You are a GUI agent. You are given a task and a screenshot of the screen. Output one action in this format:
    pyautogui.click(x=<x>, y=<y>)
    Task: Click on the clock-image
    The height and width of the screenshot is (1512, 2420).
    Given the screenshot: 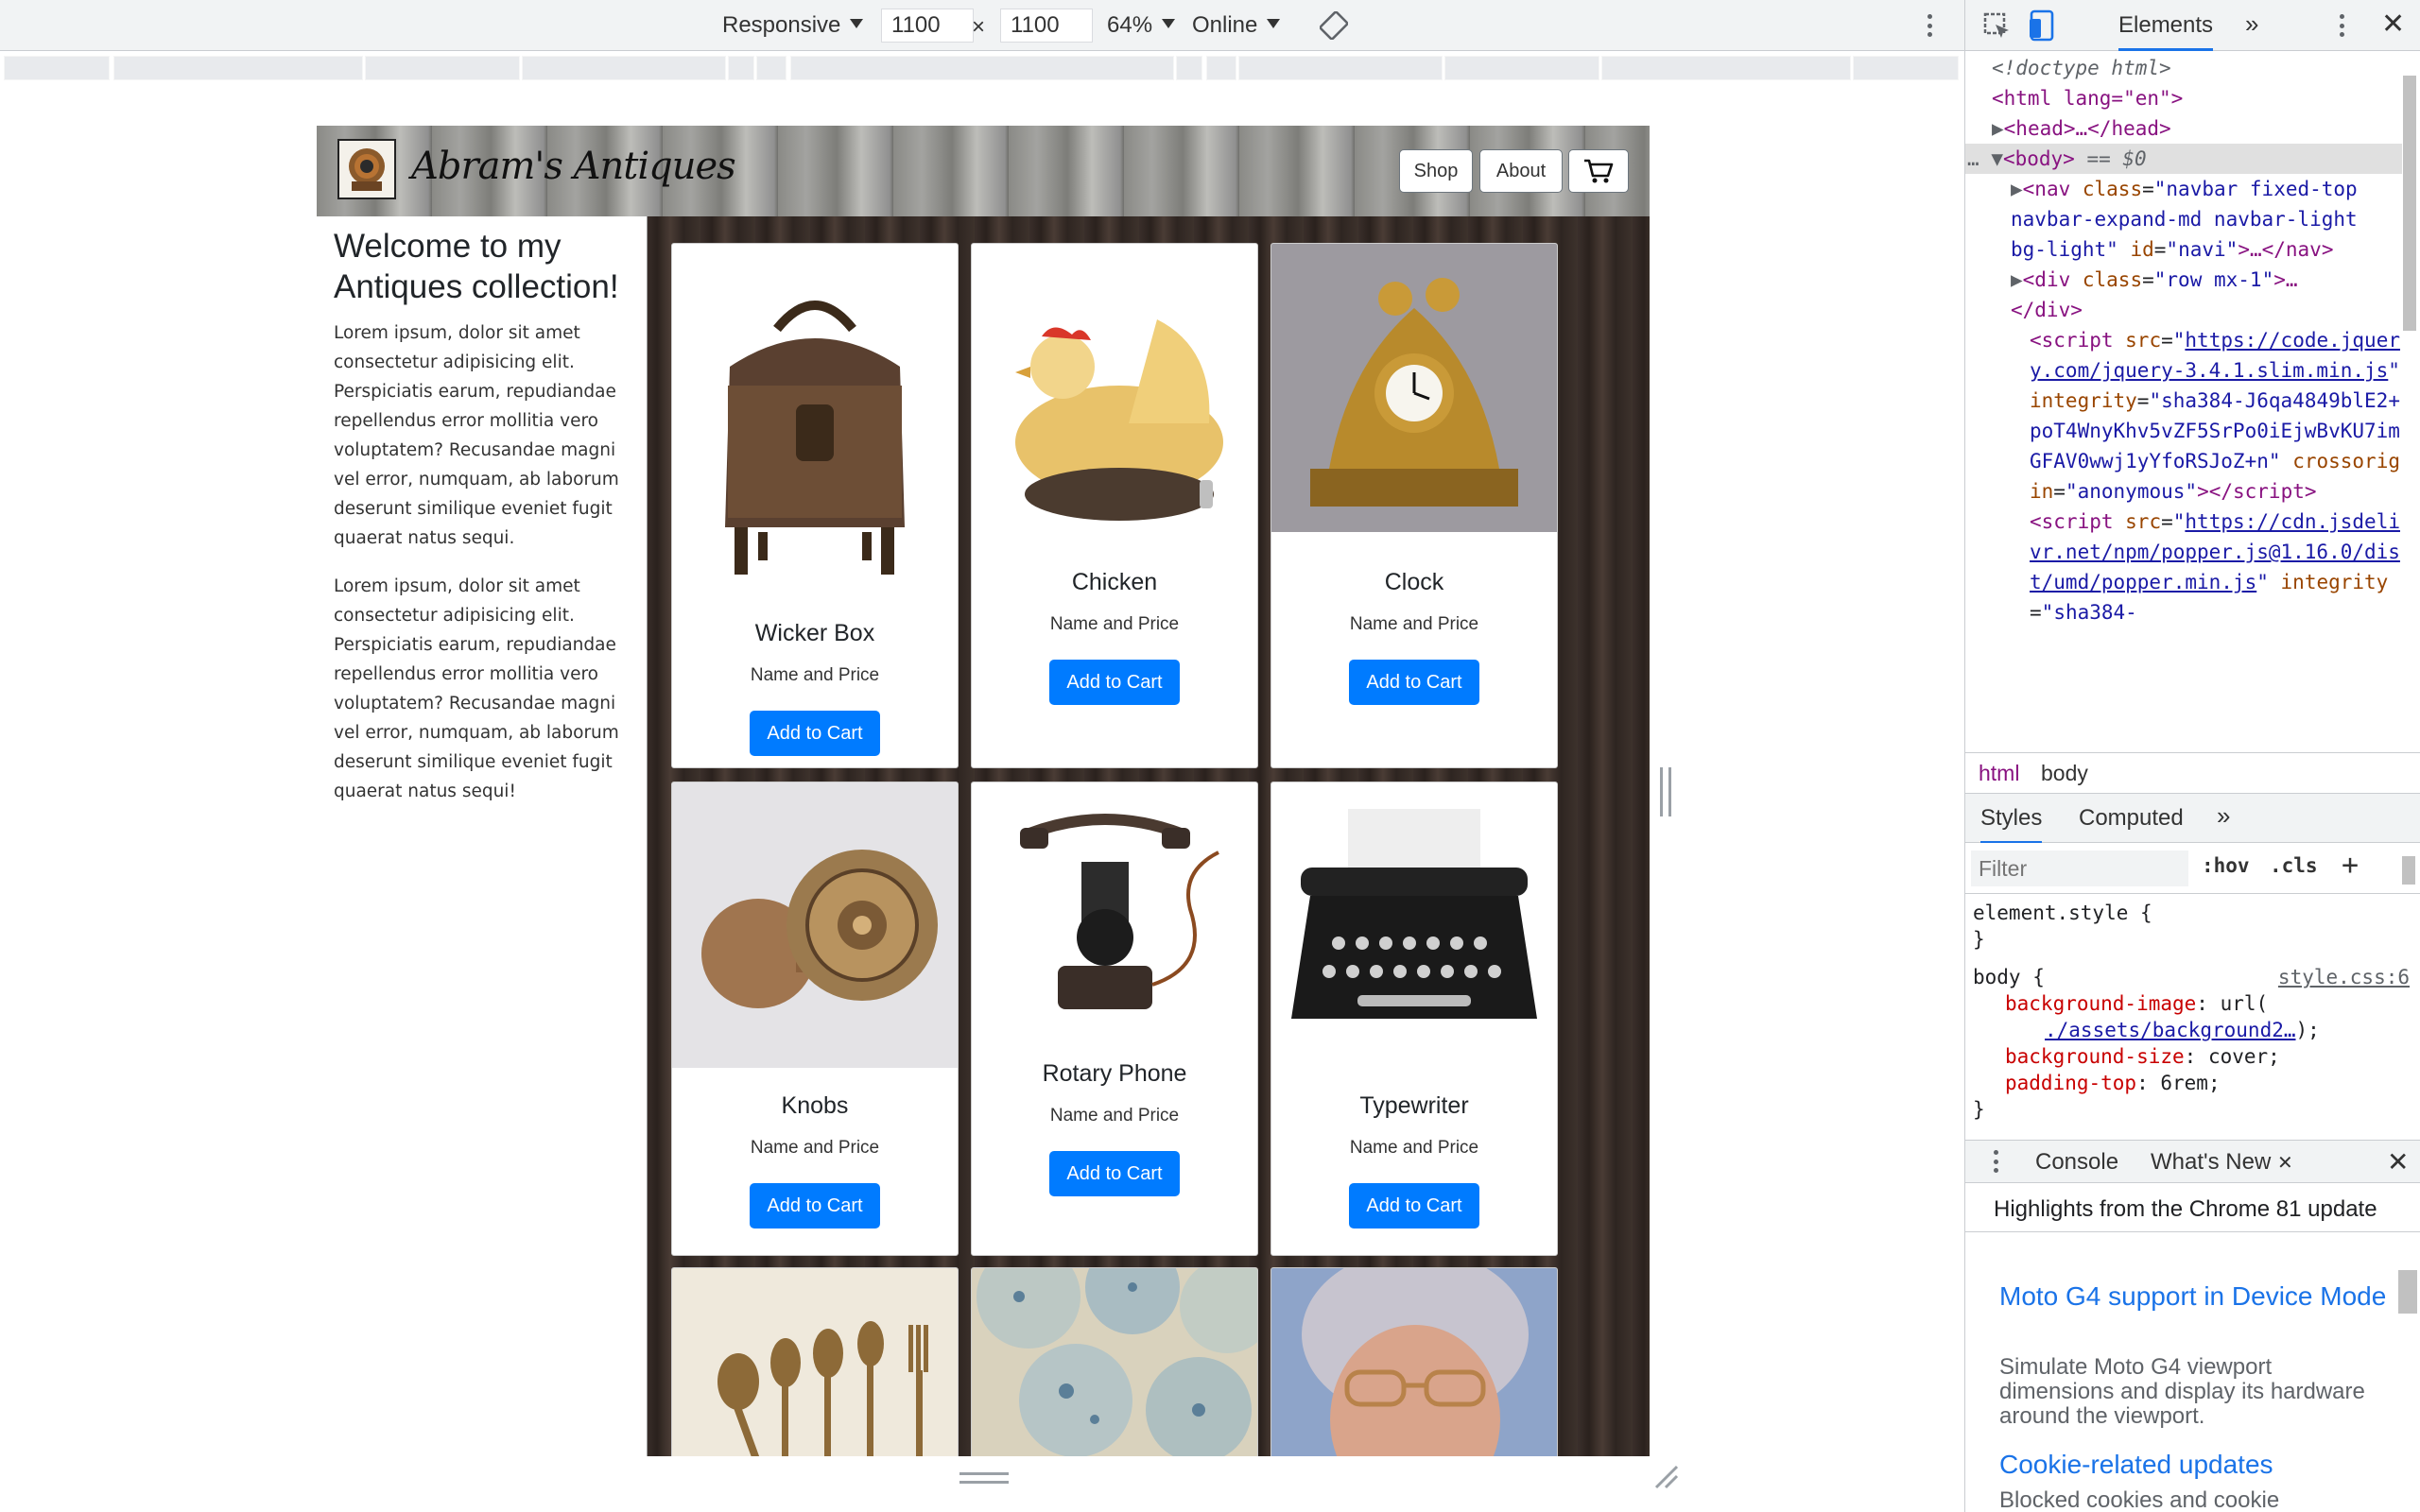 What is the action you would take?
    pyautogui.click(x=1414, y=388)
    